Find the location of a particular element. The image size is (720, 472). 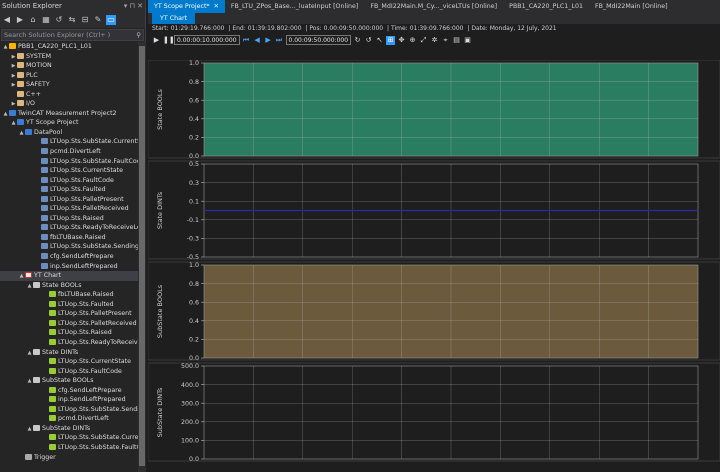

panel-icon: ▣ is located at coordinates (467, 40).